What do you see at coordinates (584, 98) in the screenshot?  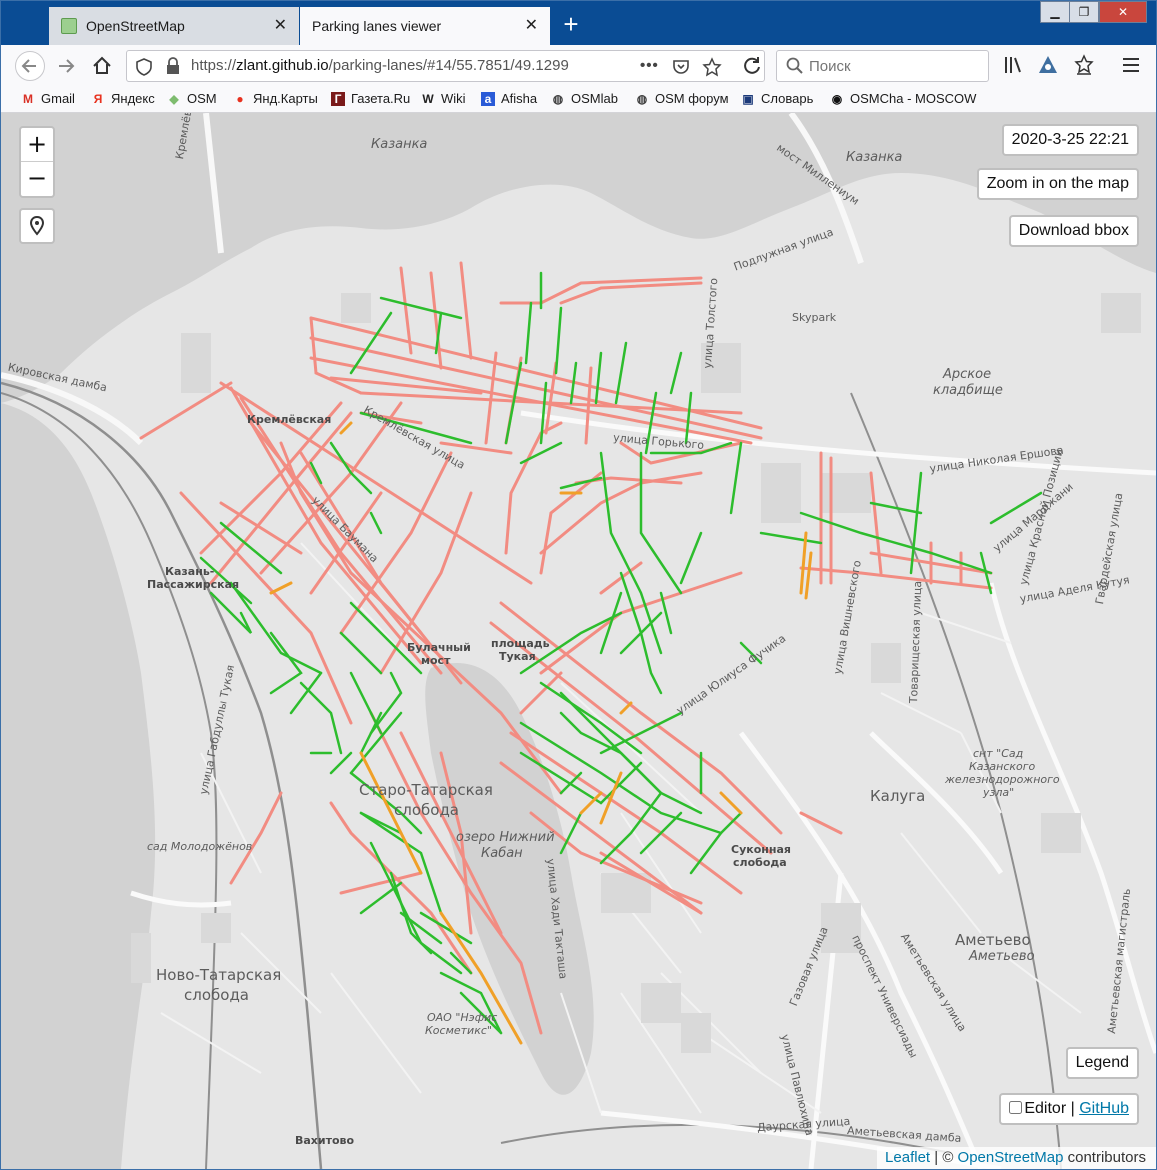 I see `bookmark-osmlab: ◍ OSMlab` at bounding box center [584, 98].